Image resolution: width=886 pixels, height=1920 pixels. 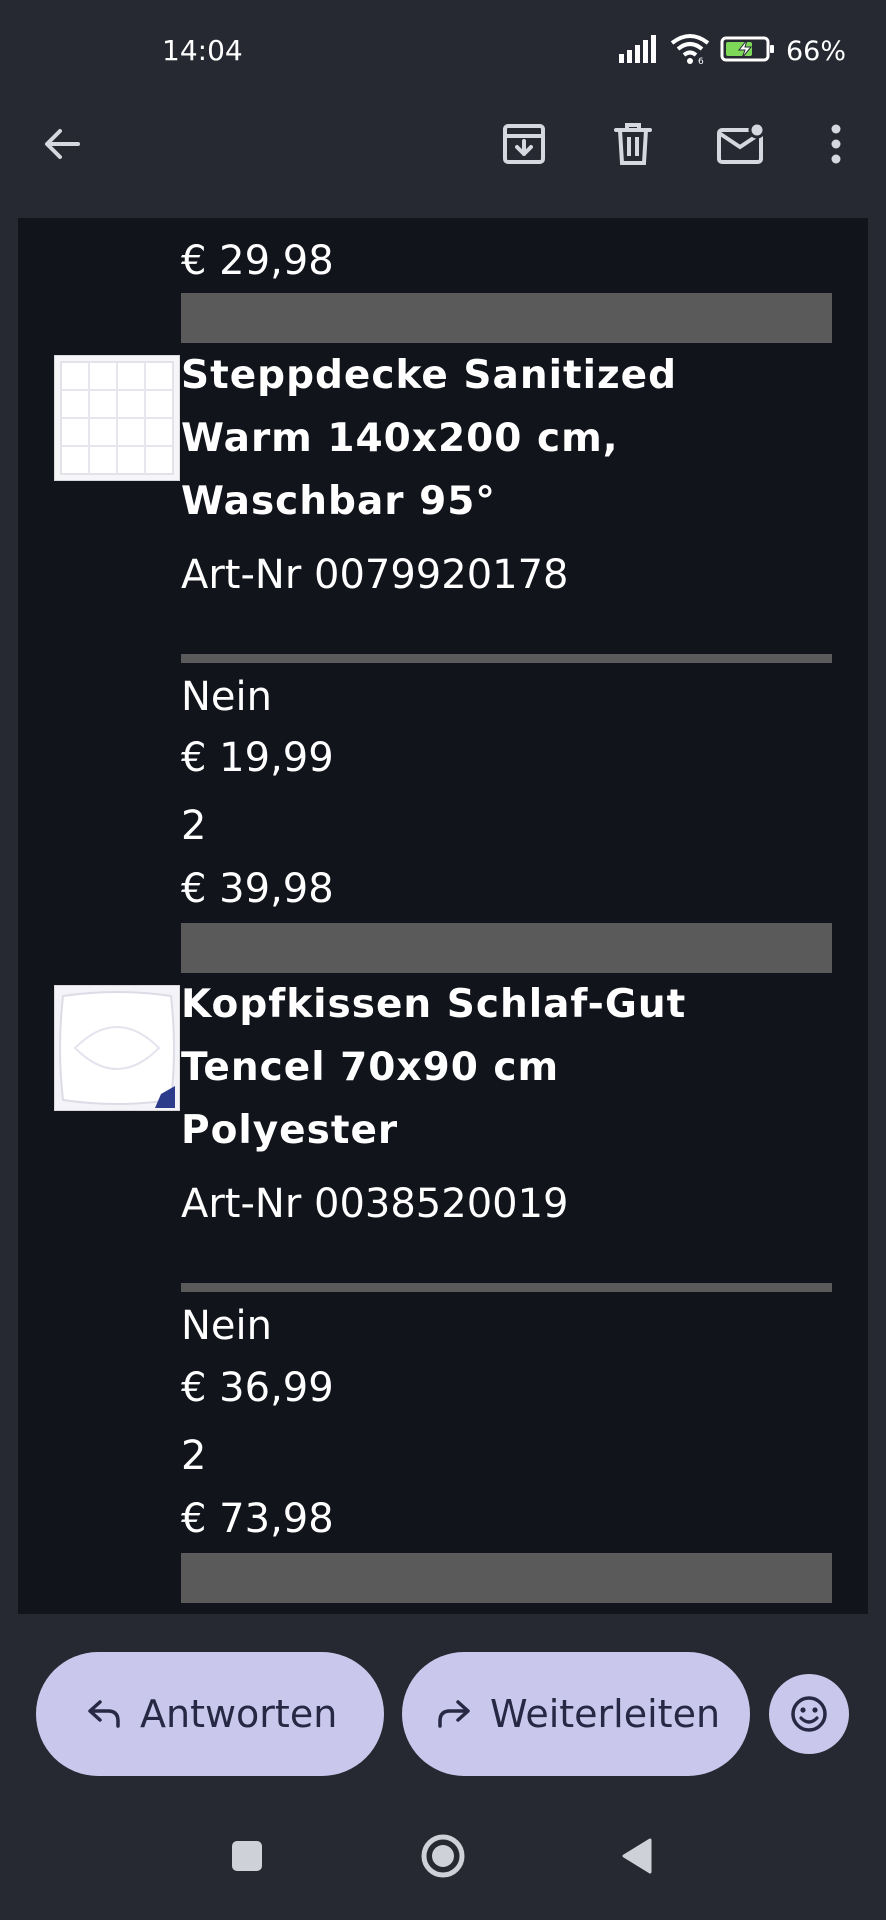 I want to click on item-total: € 39,98, so click(x=257, y=889).